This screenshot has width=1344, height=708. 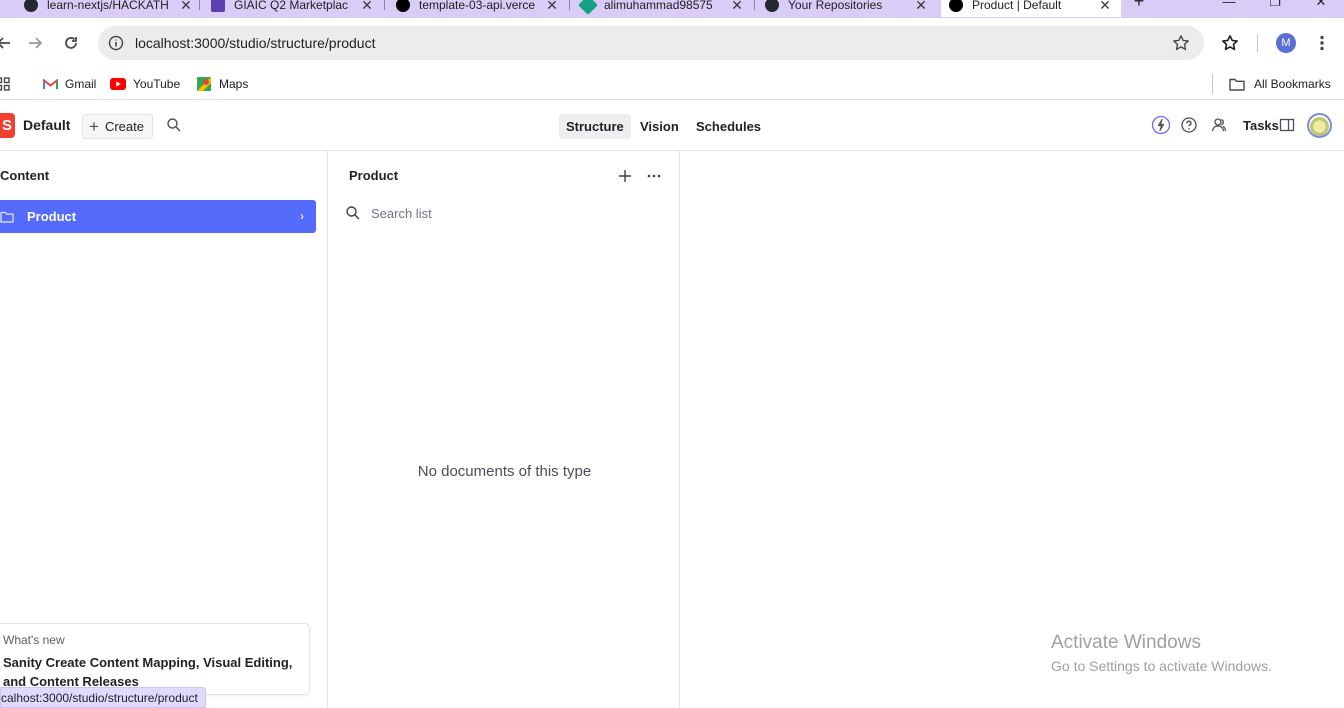 I want to click on tool-vision: Vision, so click(x=659, y=126).